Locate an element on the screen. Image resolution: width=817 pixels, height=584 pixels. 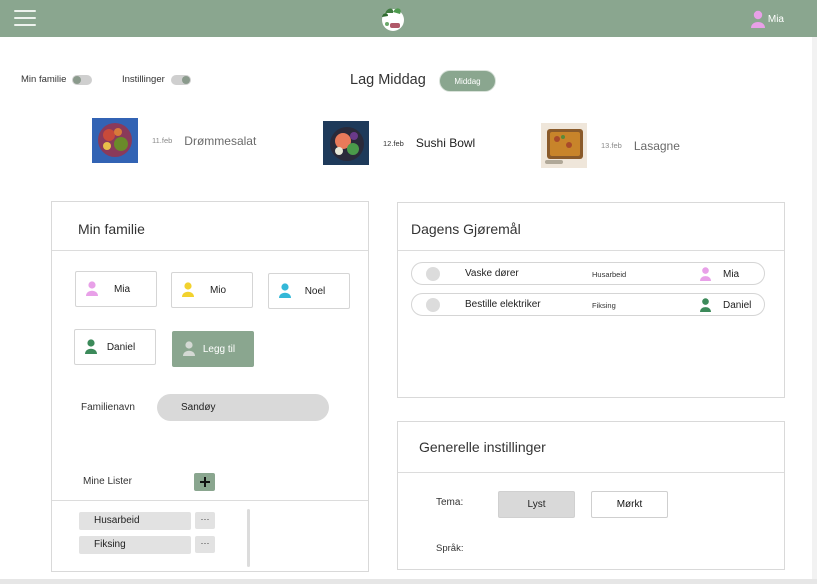
user-name: Mia is located at coordinates (775, 19).